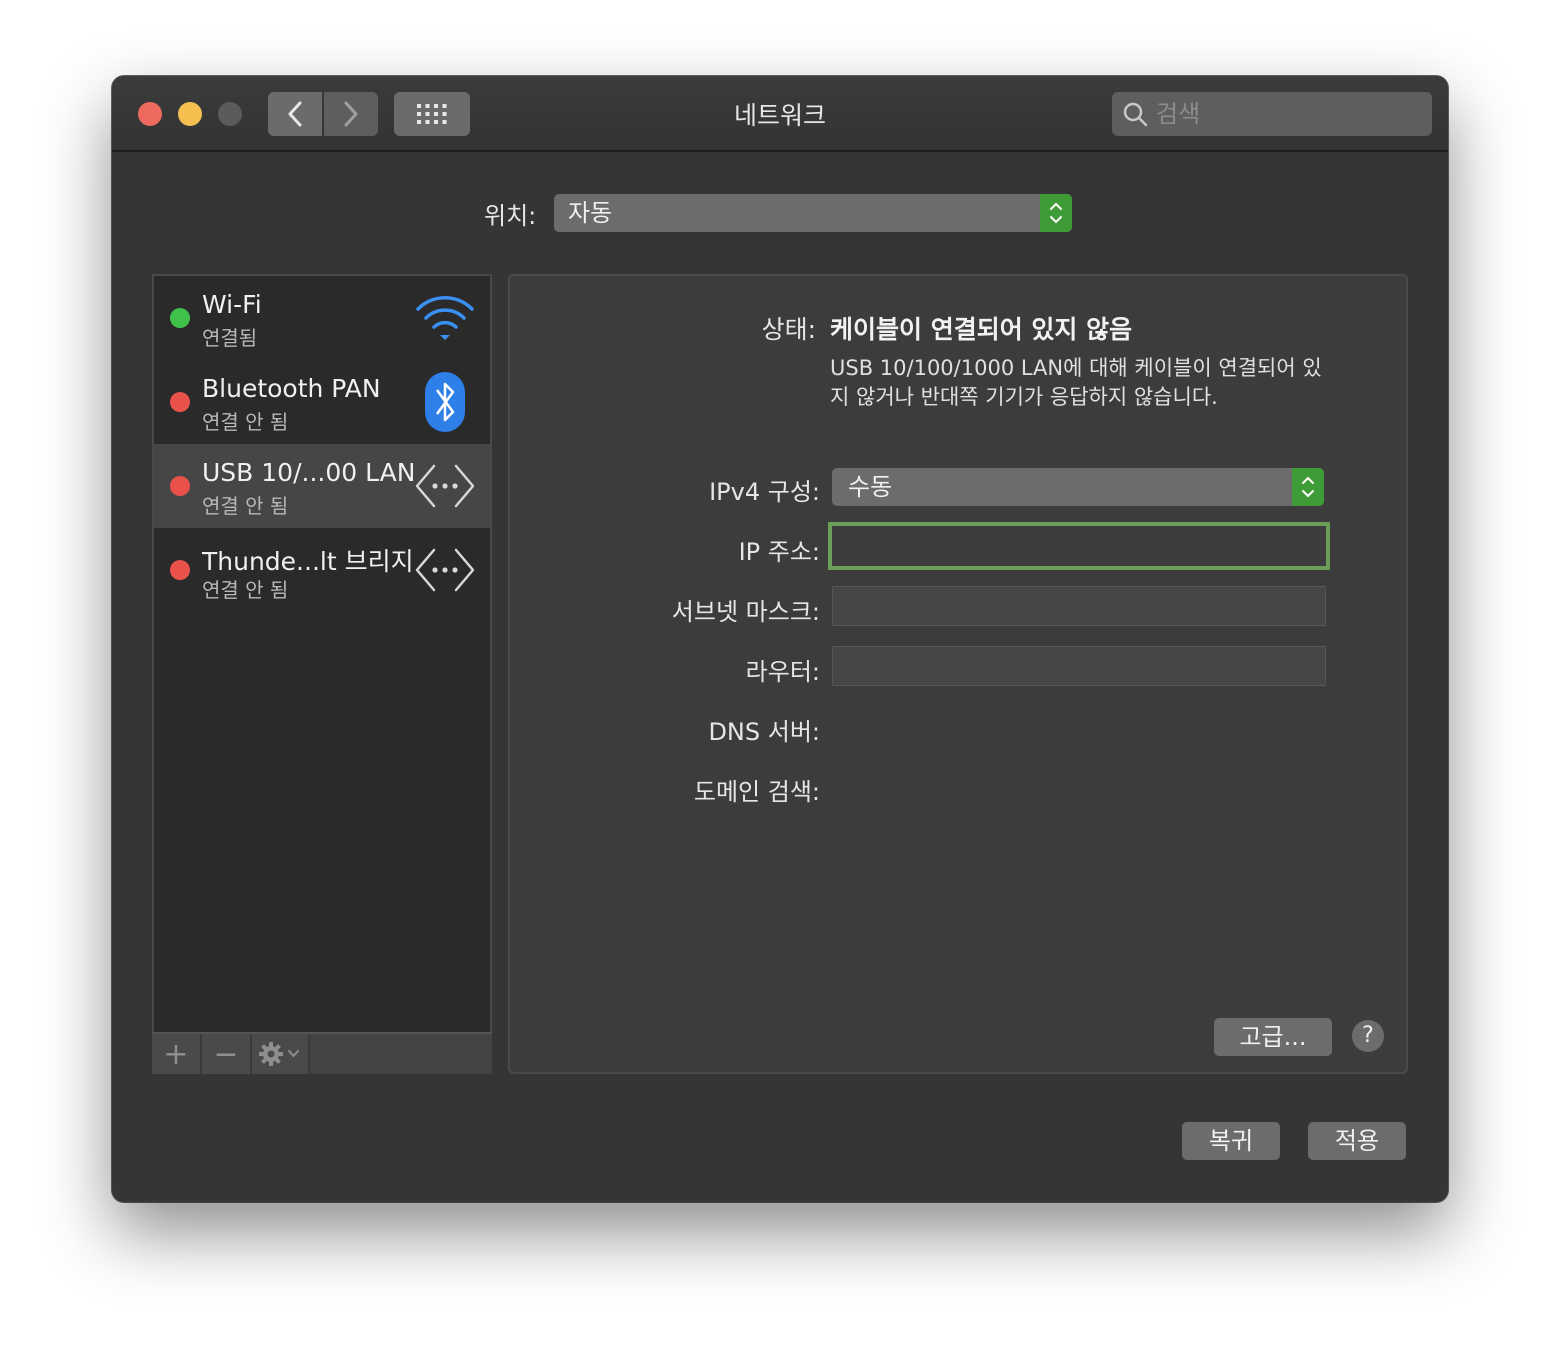 The width and height of the screenshot is (1560, 1350). Describe the element at coordinates (1286, 114) in the screenshot. I see `search-input` at that location.